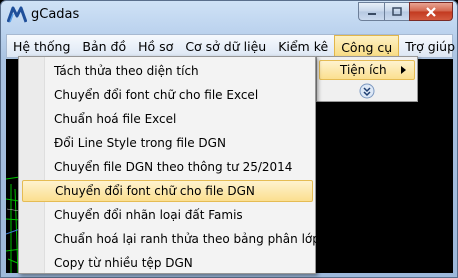 The width and height of the screenshot is (458, 278). I want to click on submenu-item-label: Tách thửa theo diện tích, so click(126, 71).